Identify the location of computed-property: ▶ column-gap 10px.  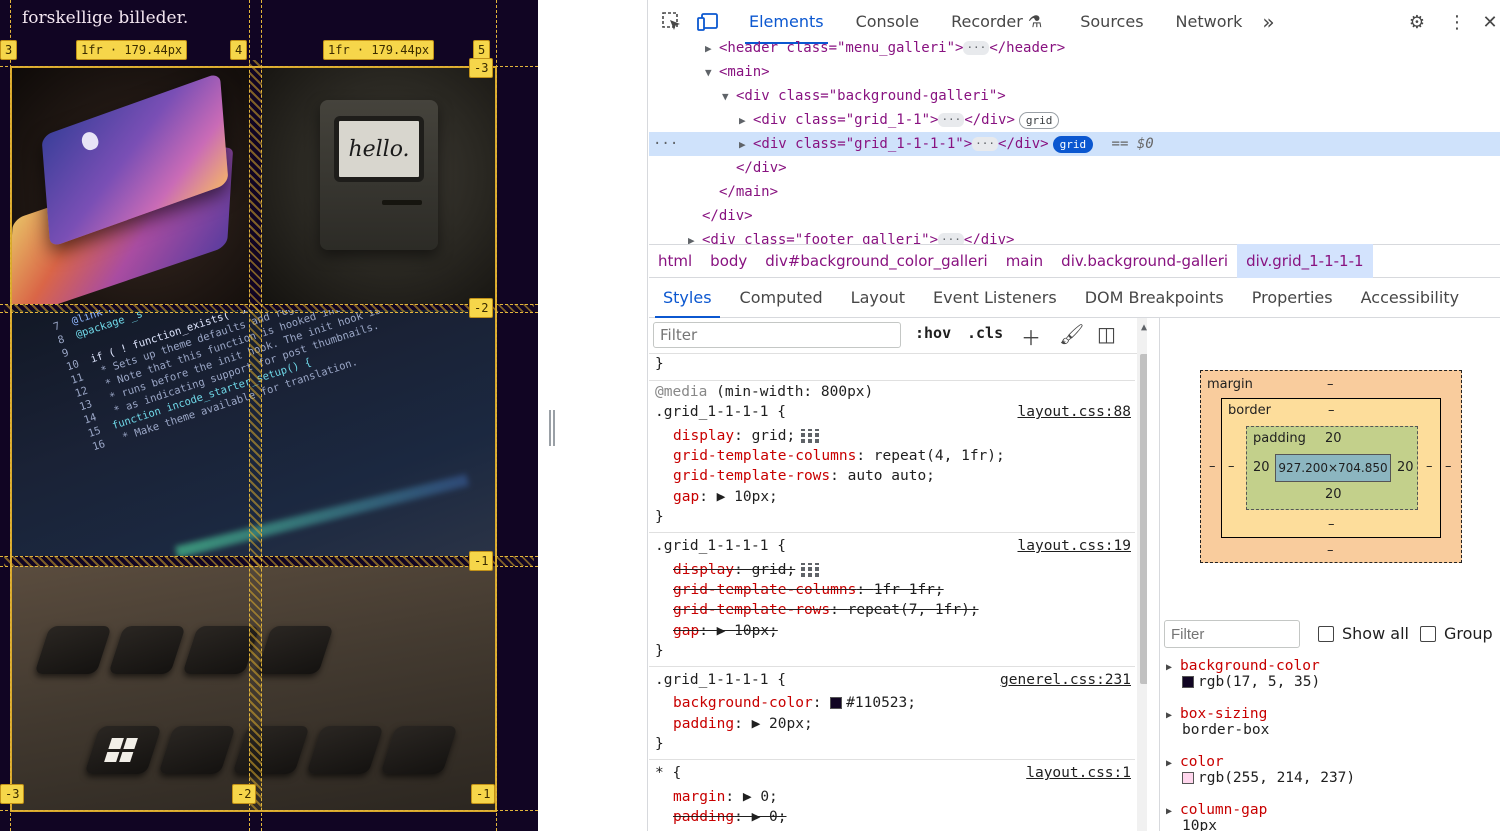
(1214, 816).